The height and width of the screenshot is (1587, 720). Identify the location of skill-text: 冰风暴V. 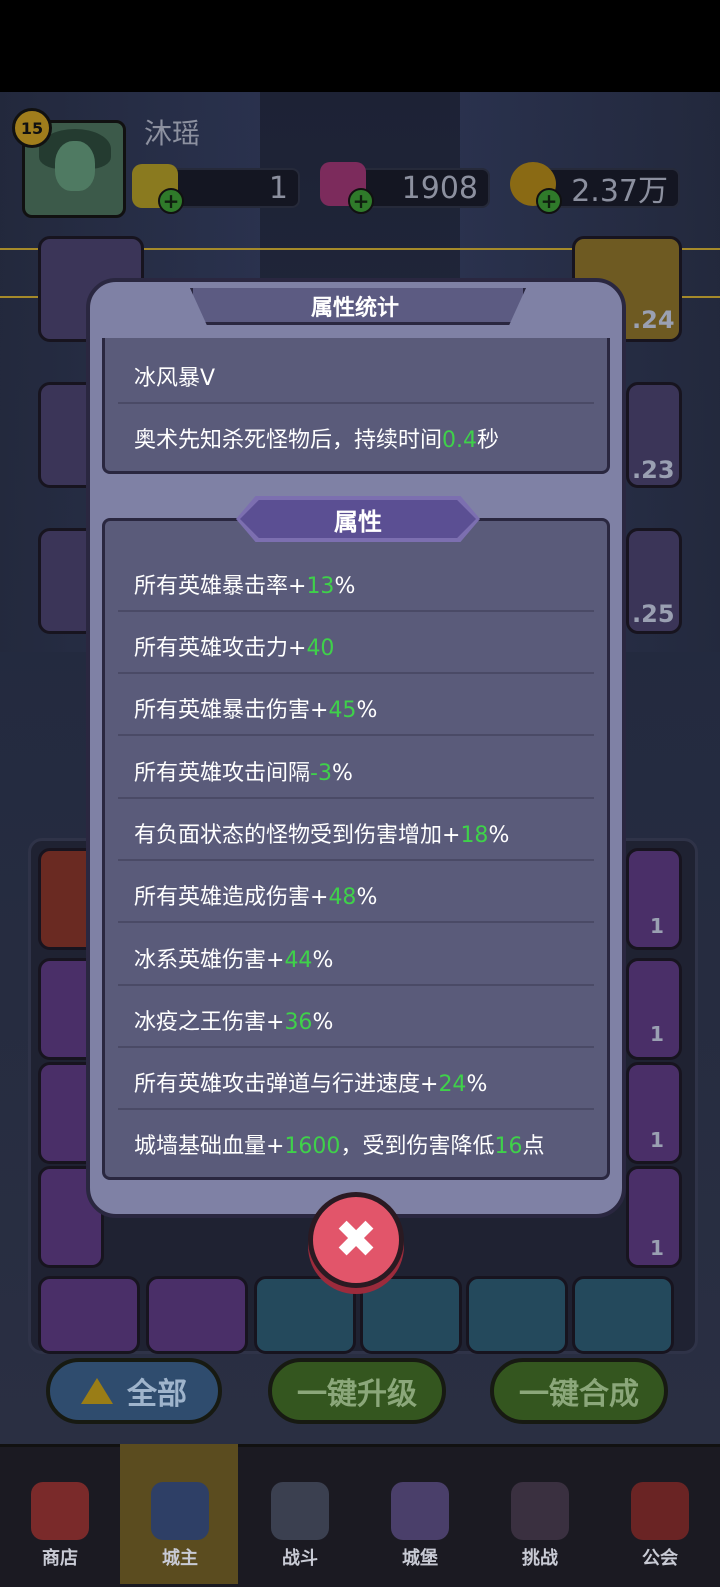
(175, 378).